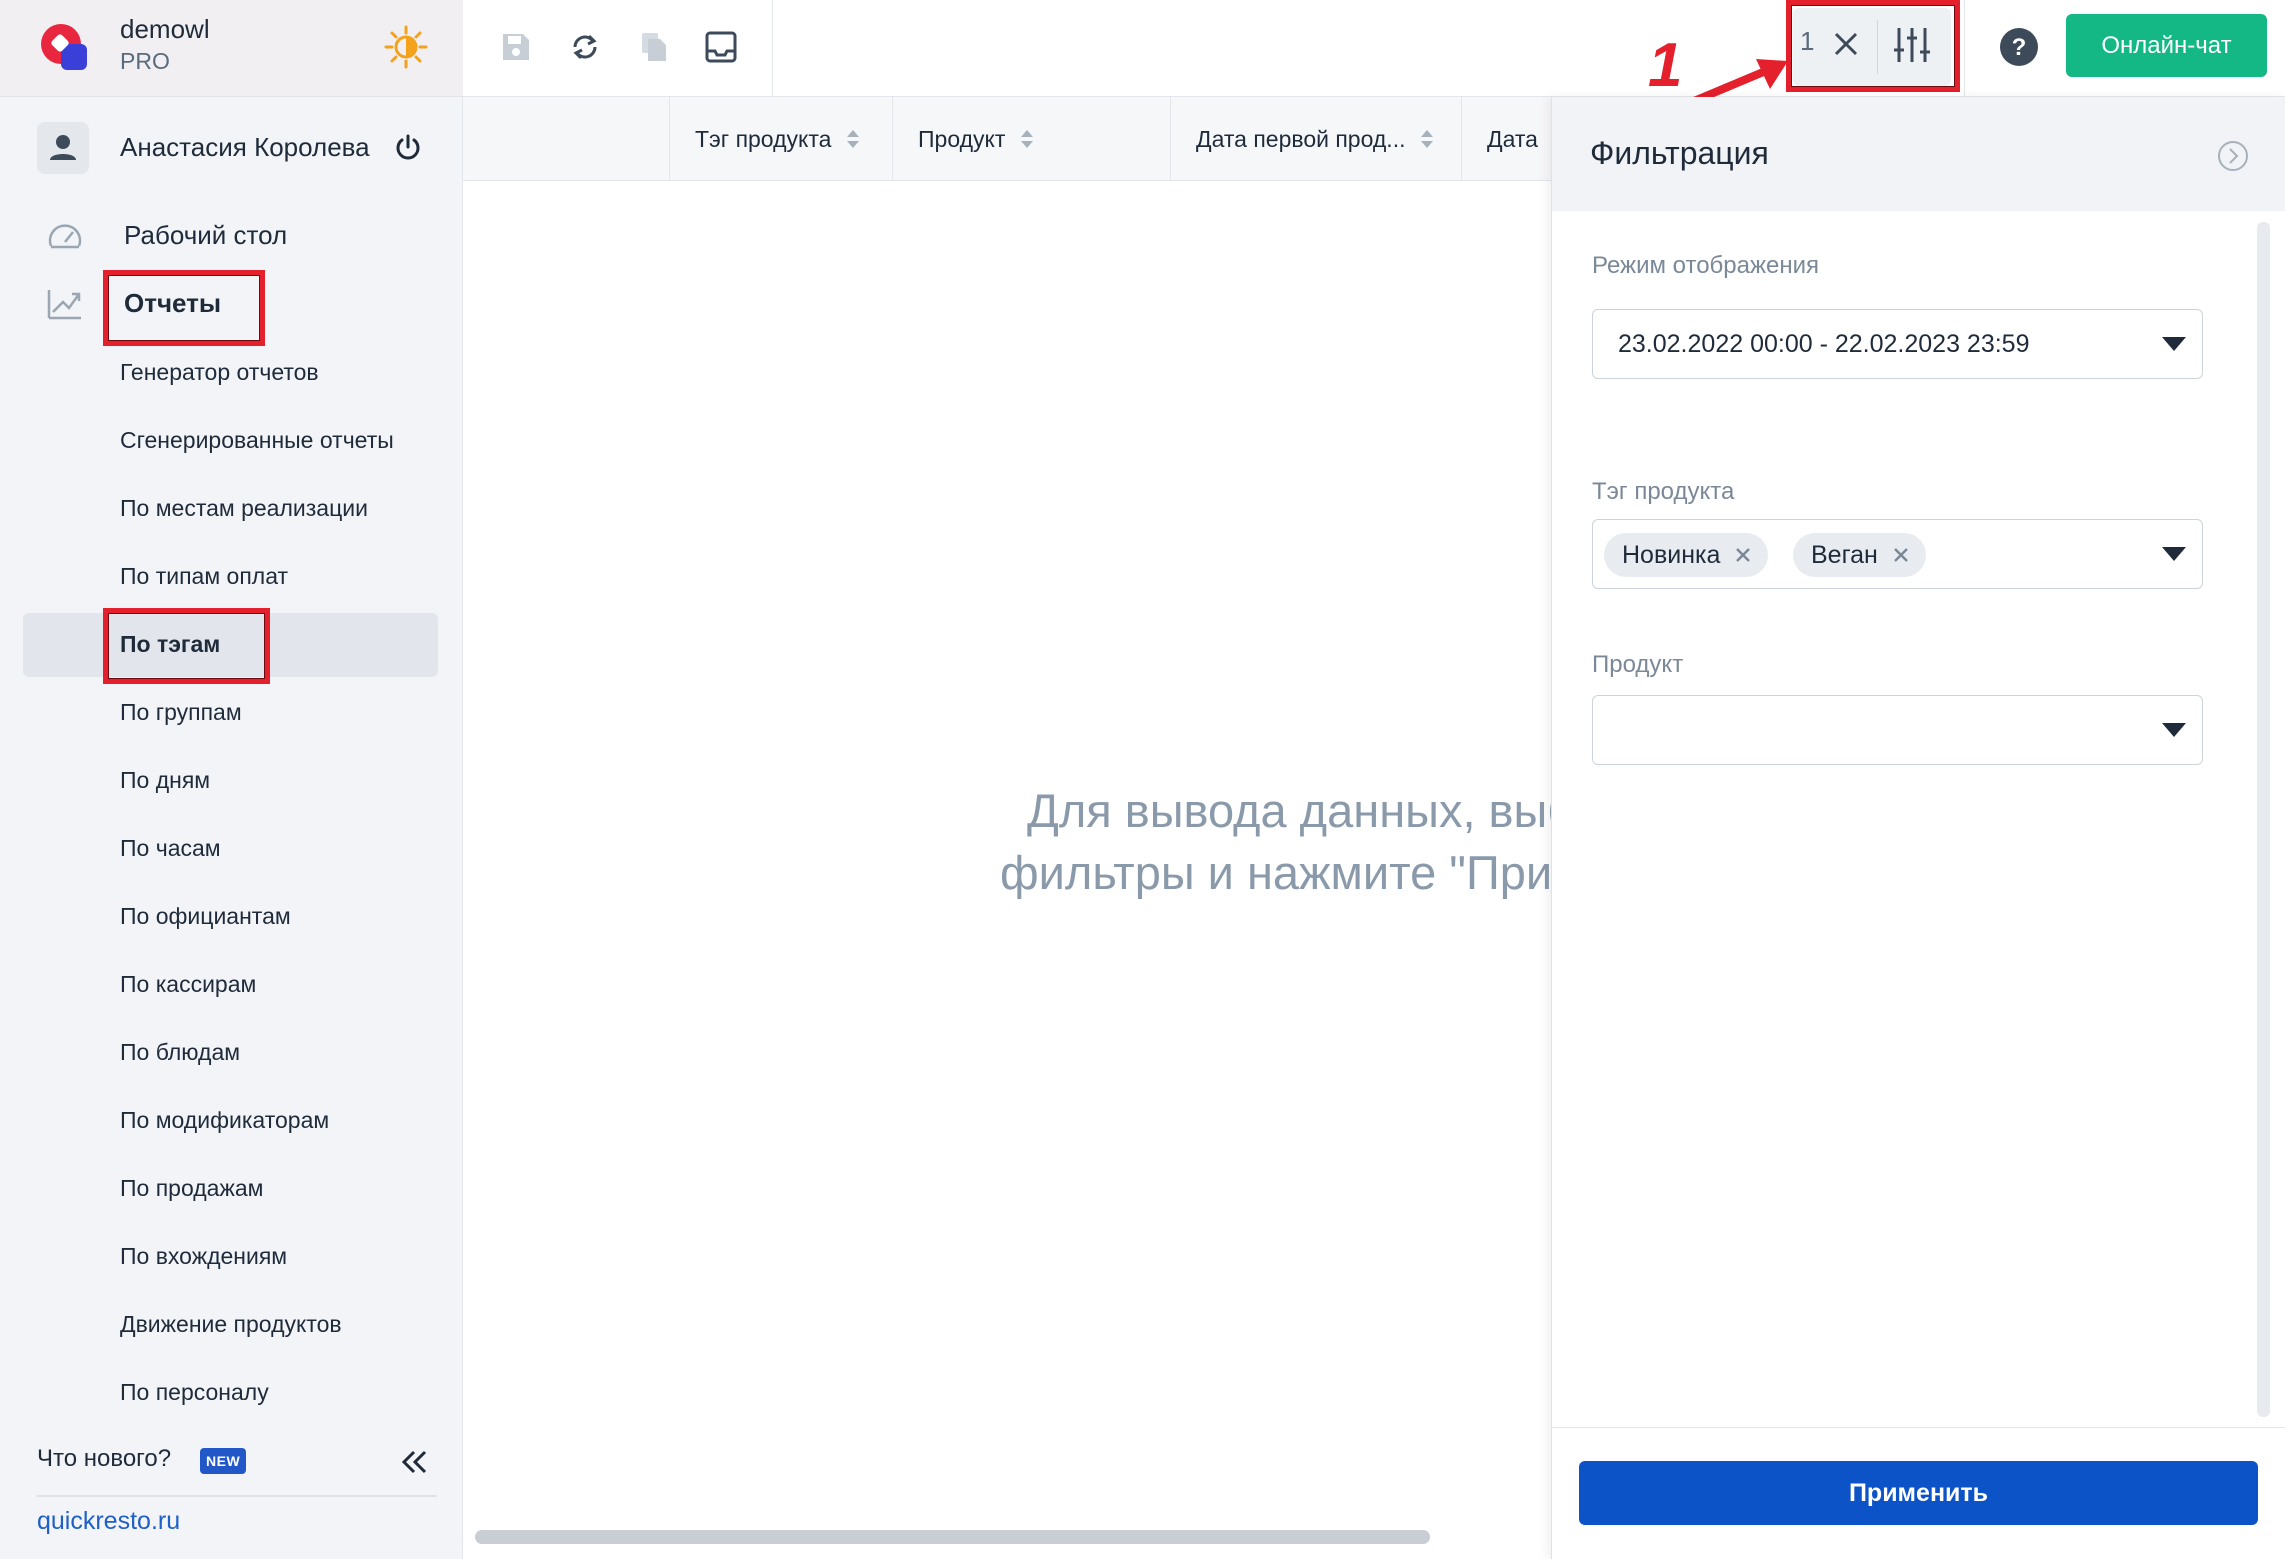 The height and width of the screenshot is (1559, 2285). I want to click on save-button, so click(516, 47).